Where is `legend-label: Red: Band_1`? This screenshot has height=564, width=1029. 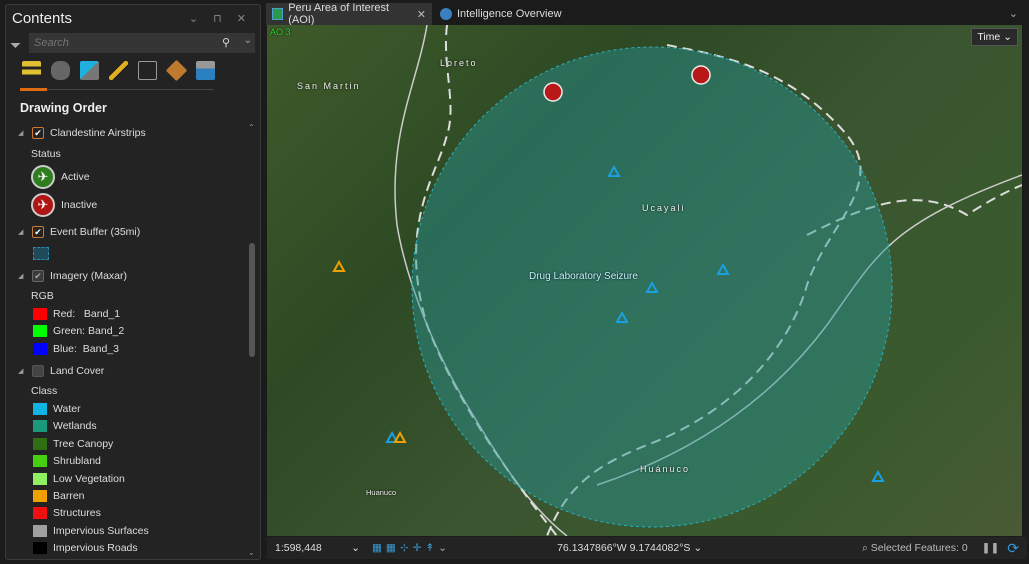 legend-label: Red: Band_1 is located at coordinates (87, 314).